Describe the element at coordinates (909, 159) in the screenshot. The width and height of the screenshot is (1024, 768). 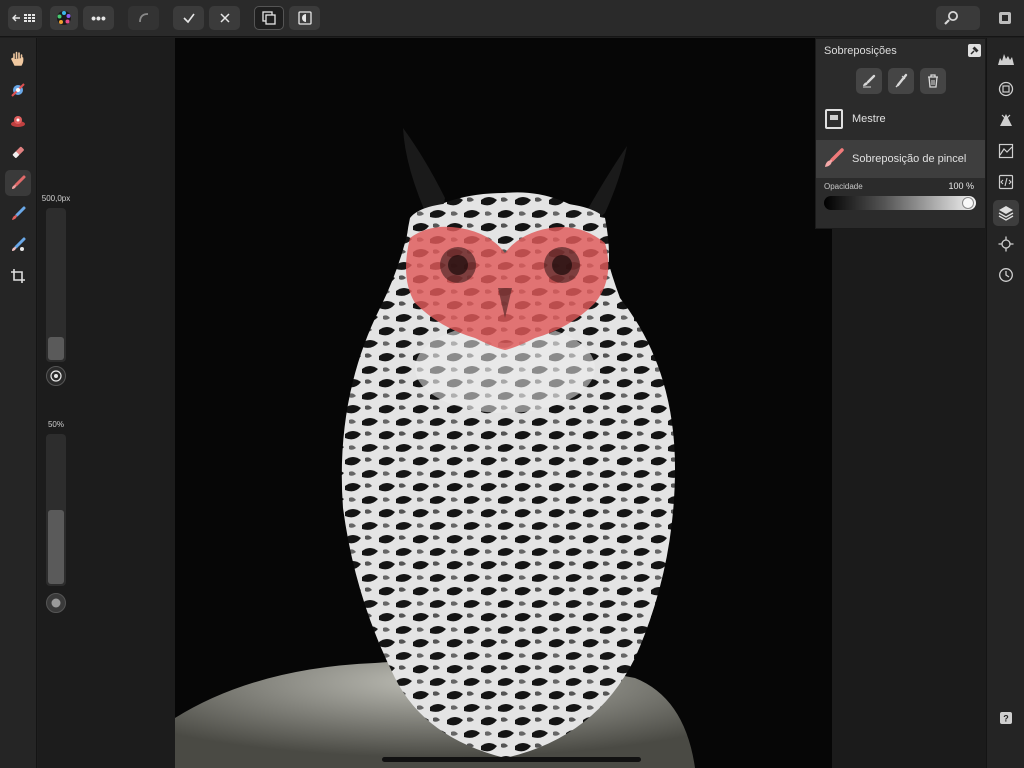
I see `overlay-item-label: Sobreposição de pincel` at that location.